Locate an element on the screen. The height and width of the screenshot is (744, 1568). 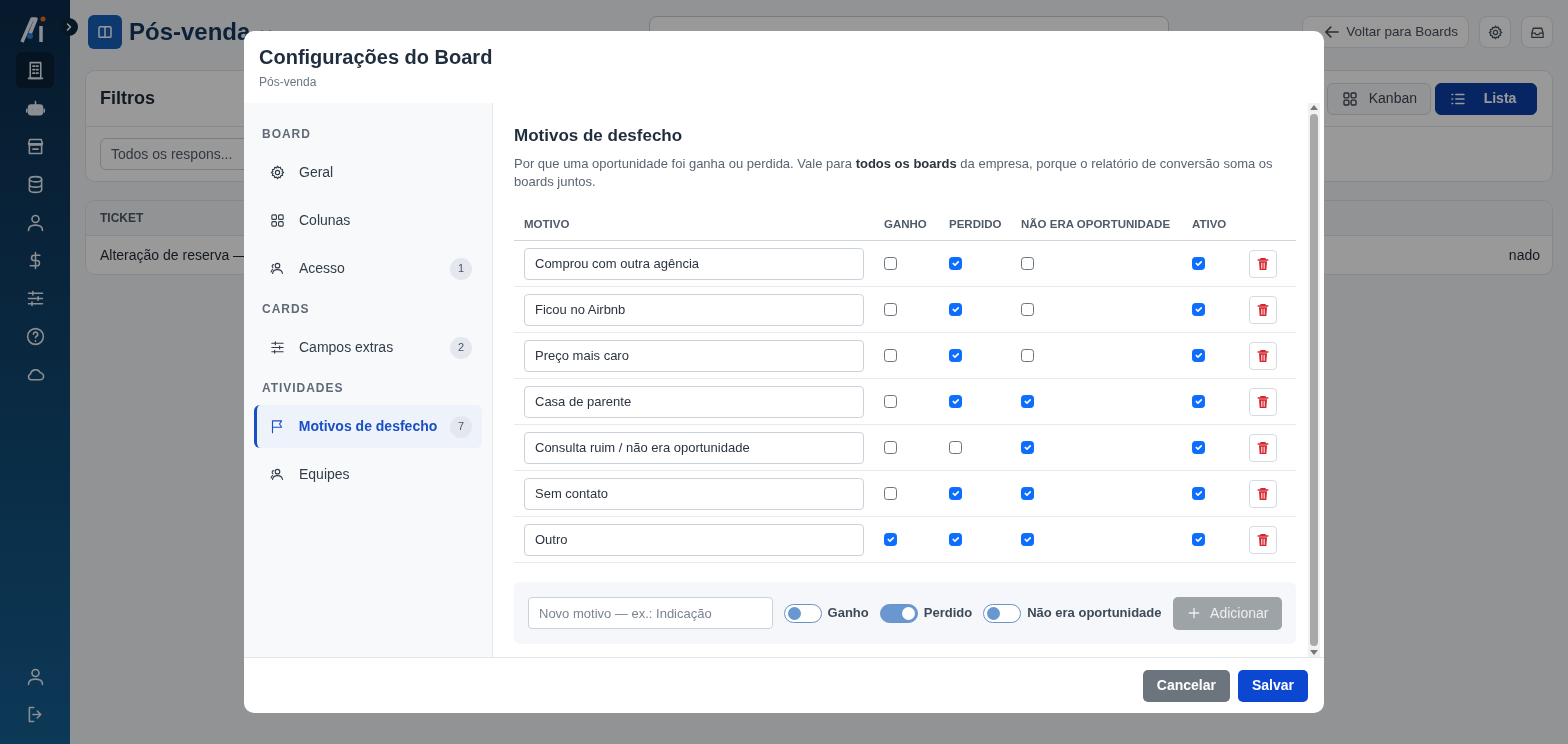
columns-icon is located at coordinates (105, 32).